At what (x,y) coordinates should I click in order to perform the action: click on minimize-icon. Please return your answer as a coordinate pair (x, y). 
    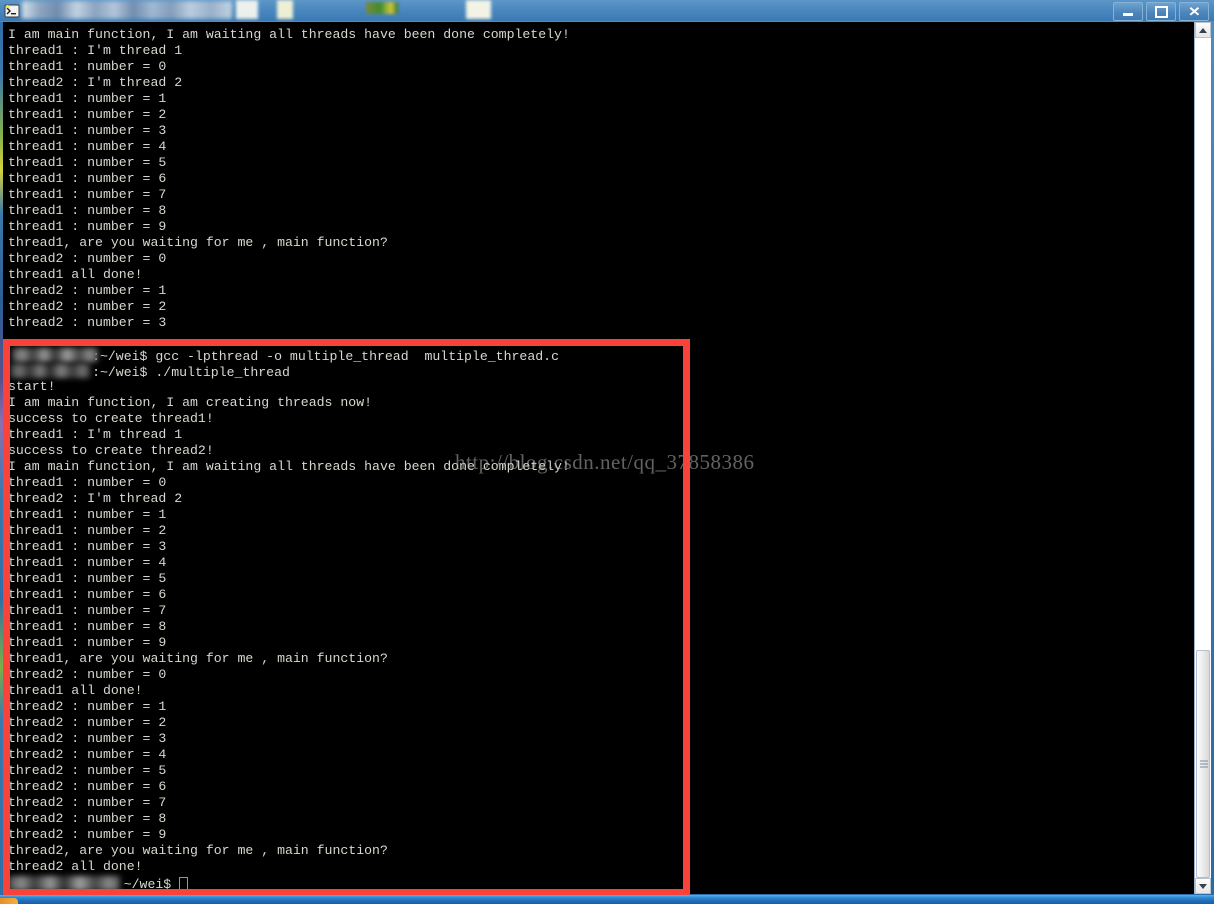
    Looking at the image, I should click on (1128, 14).